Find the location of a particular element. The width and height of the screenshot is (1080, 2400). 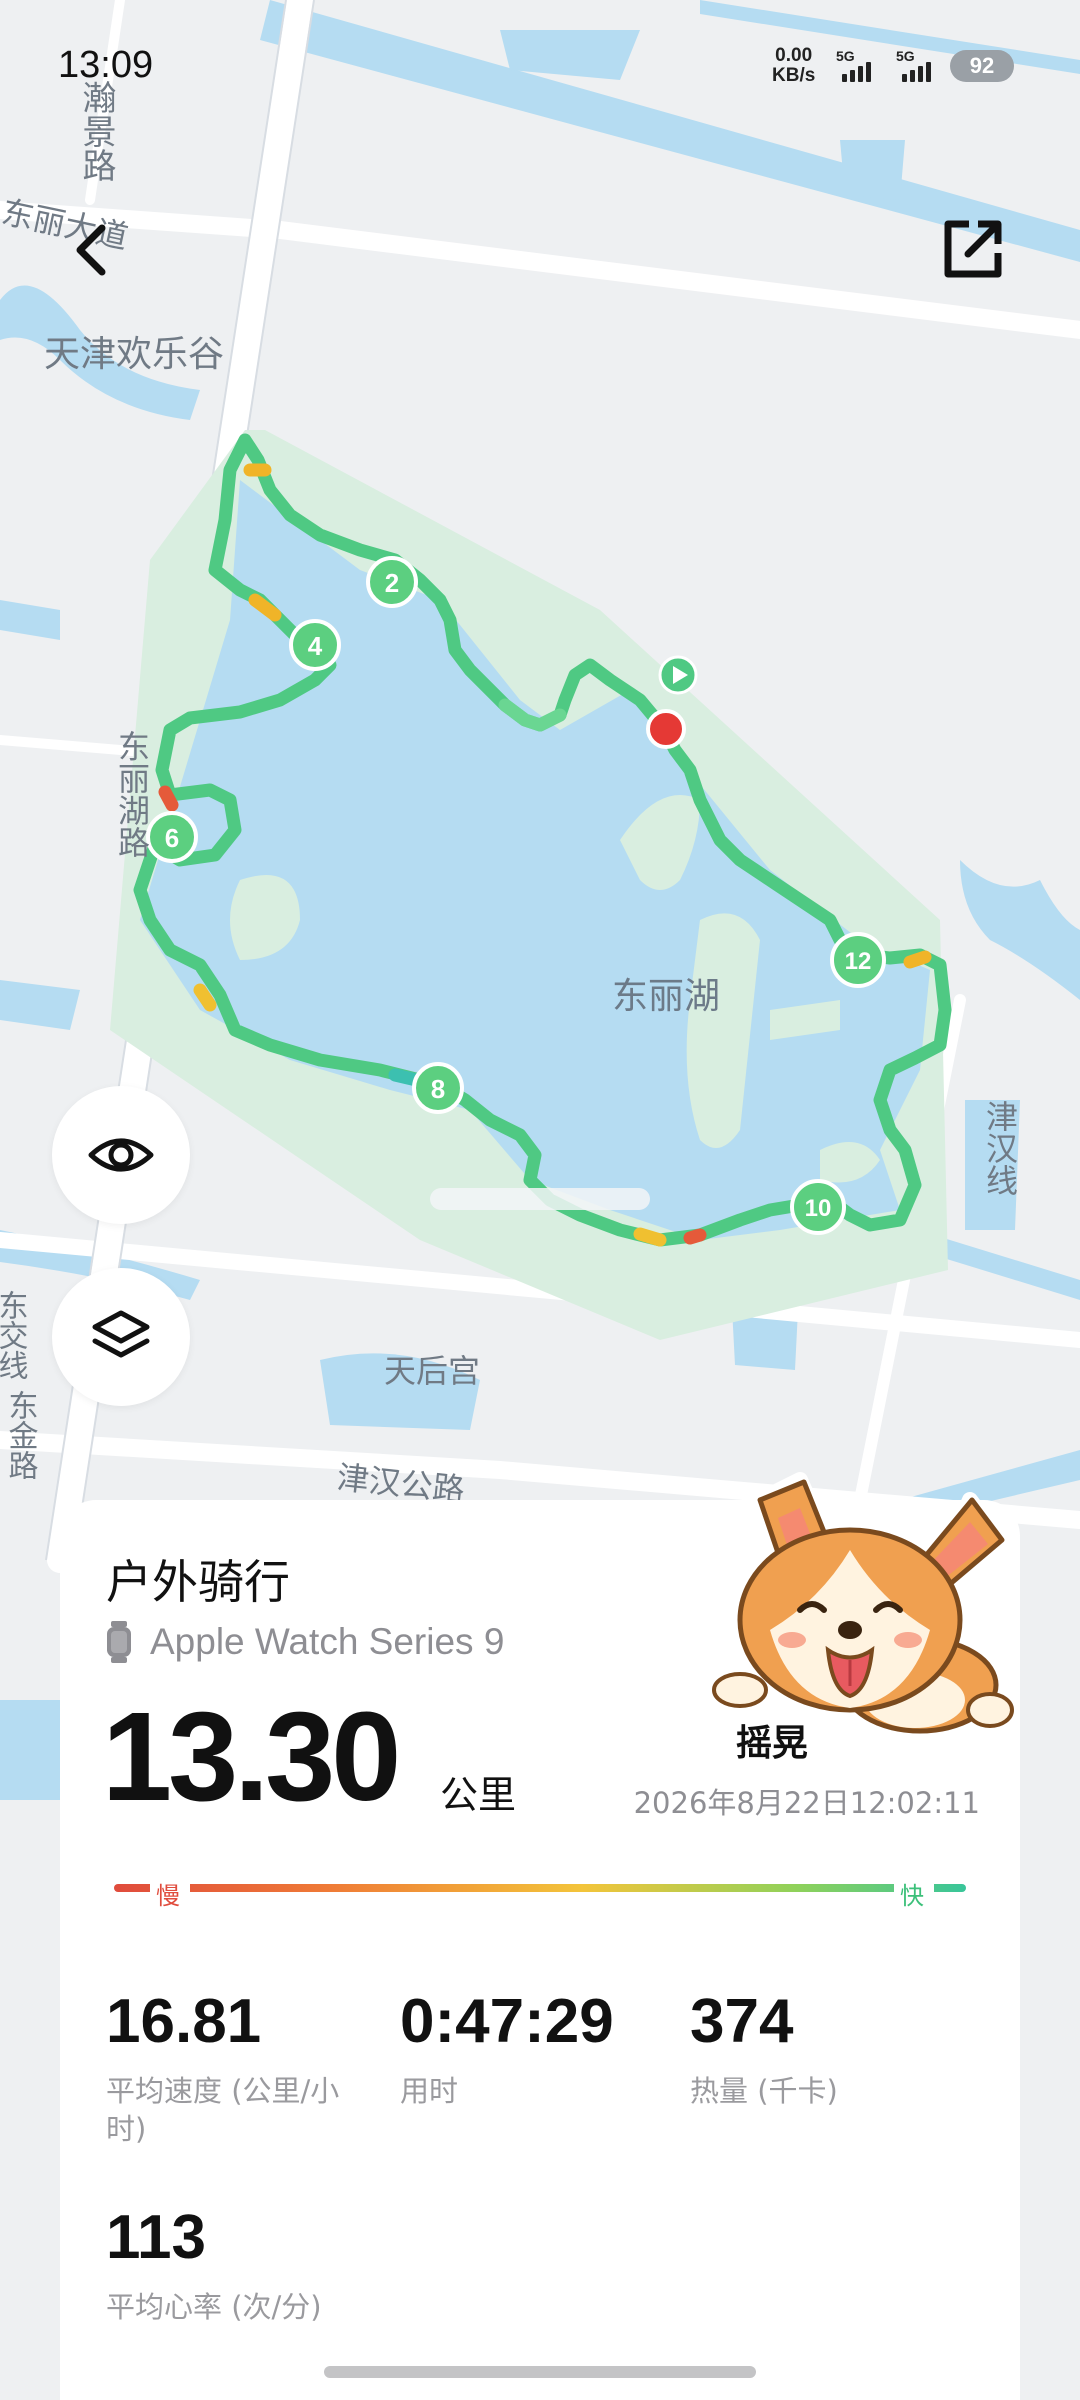

signal-icon-2: 5G is located at coordinates (919, 66).